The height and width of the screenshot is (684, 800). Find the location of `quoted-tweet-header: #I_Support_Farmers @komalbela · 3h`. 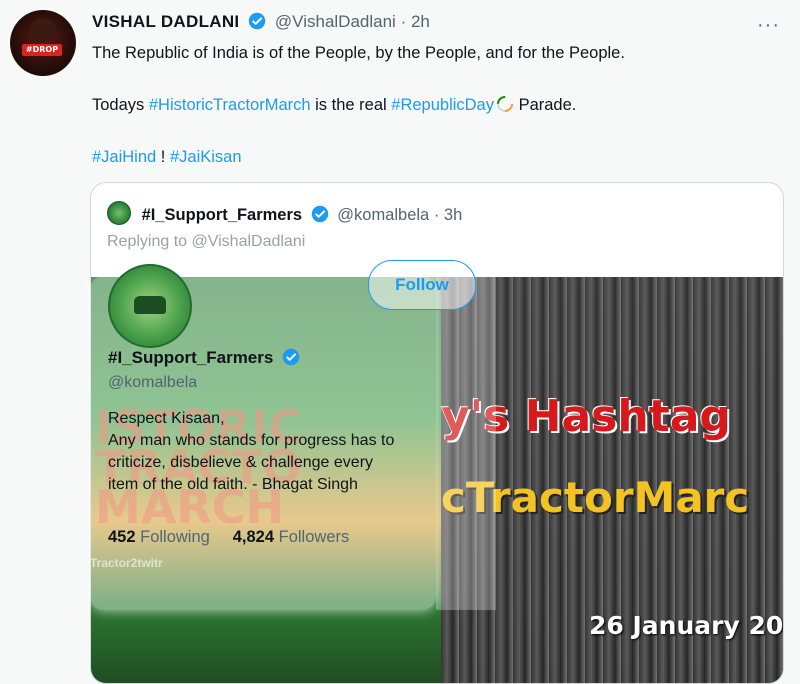

quoted-tweet-header: #I_Support_Farmers @komalbela · 3h is located at coordinates (284, 214).